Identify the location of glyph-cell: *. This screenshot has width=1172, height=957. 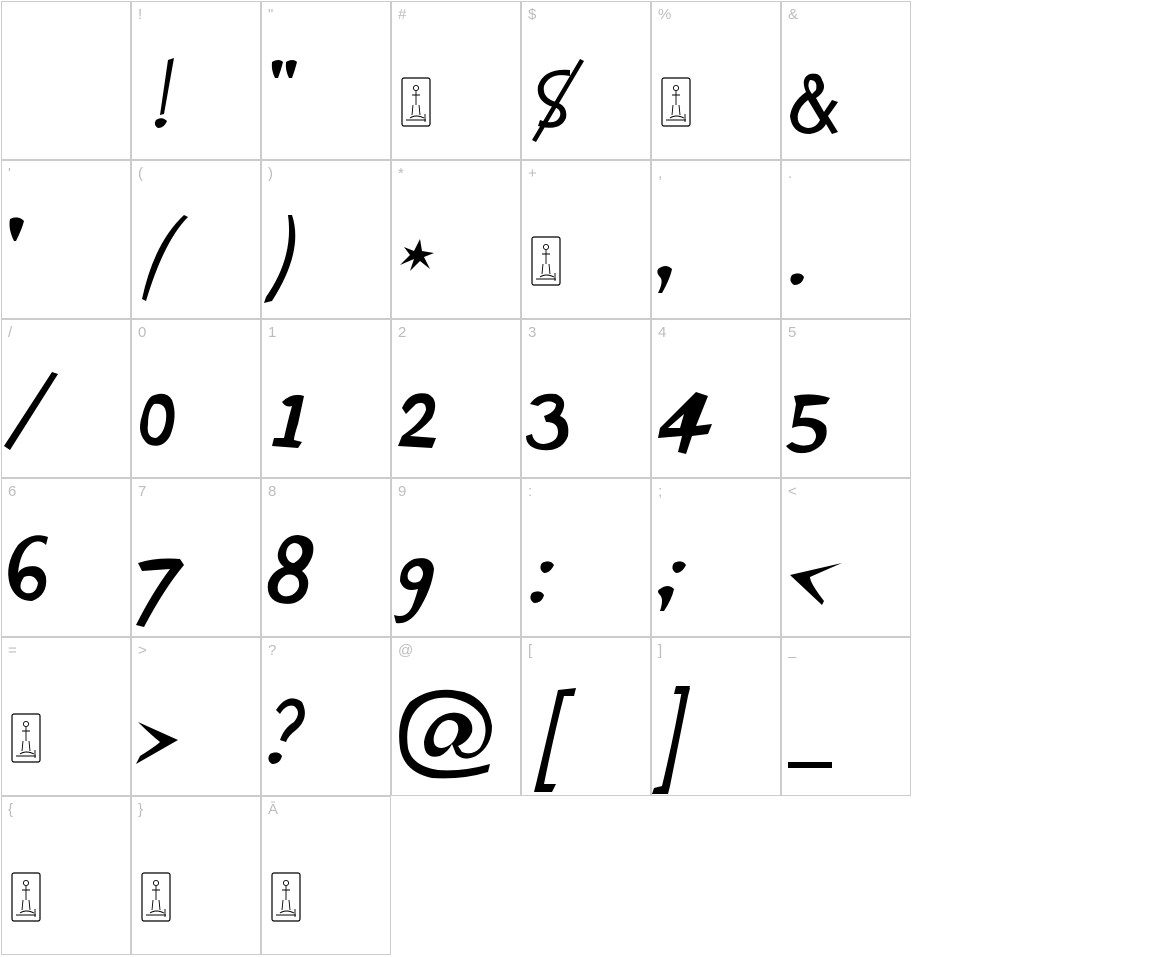
(456, 239).